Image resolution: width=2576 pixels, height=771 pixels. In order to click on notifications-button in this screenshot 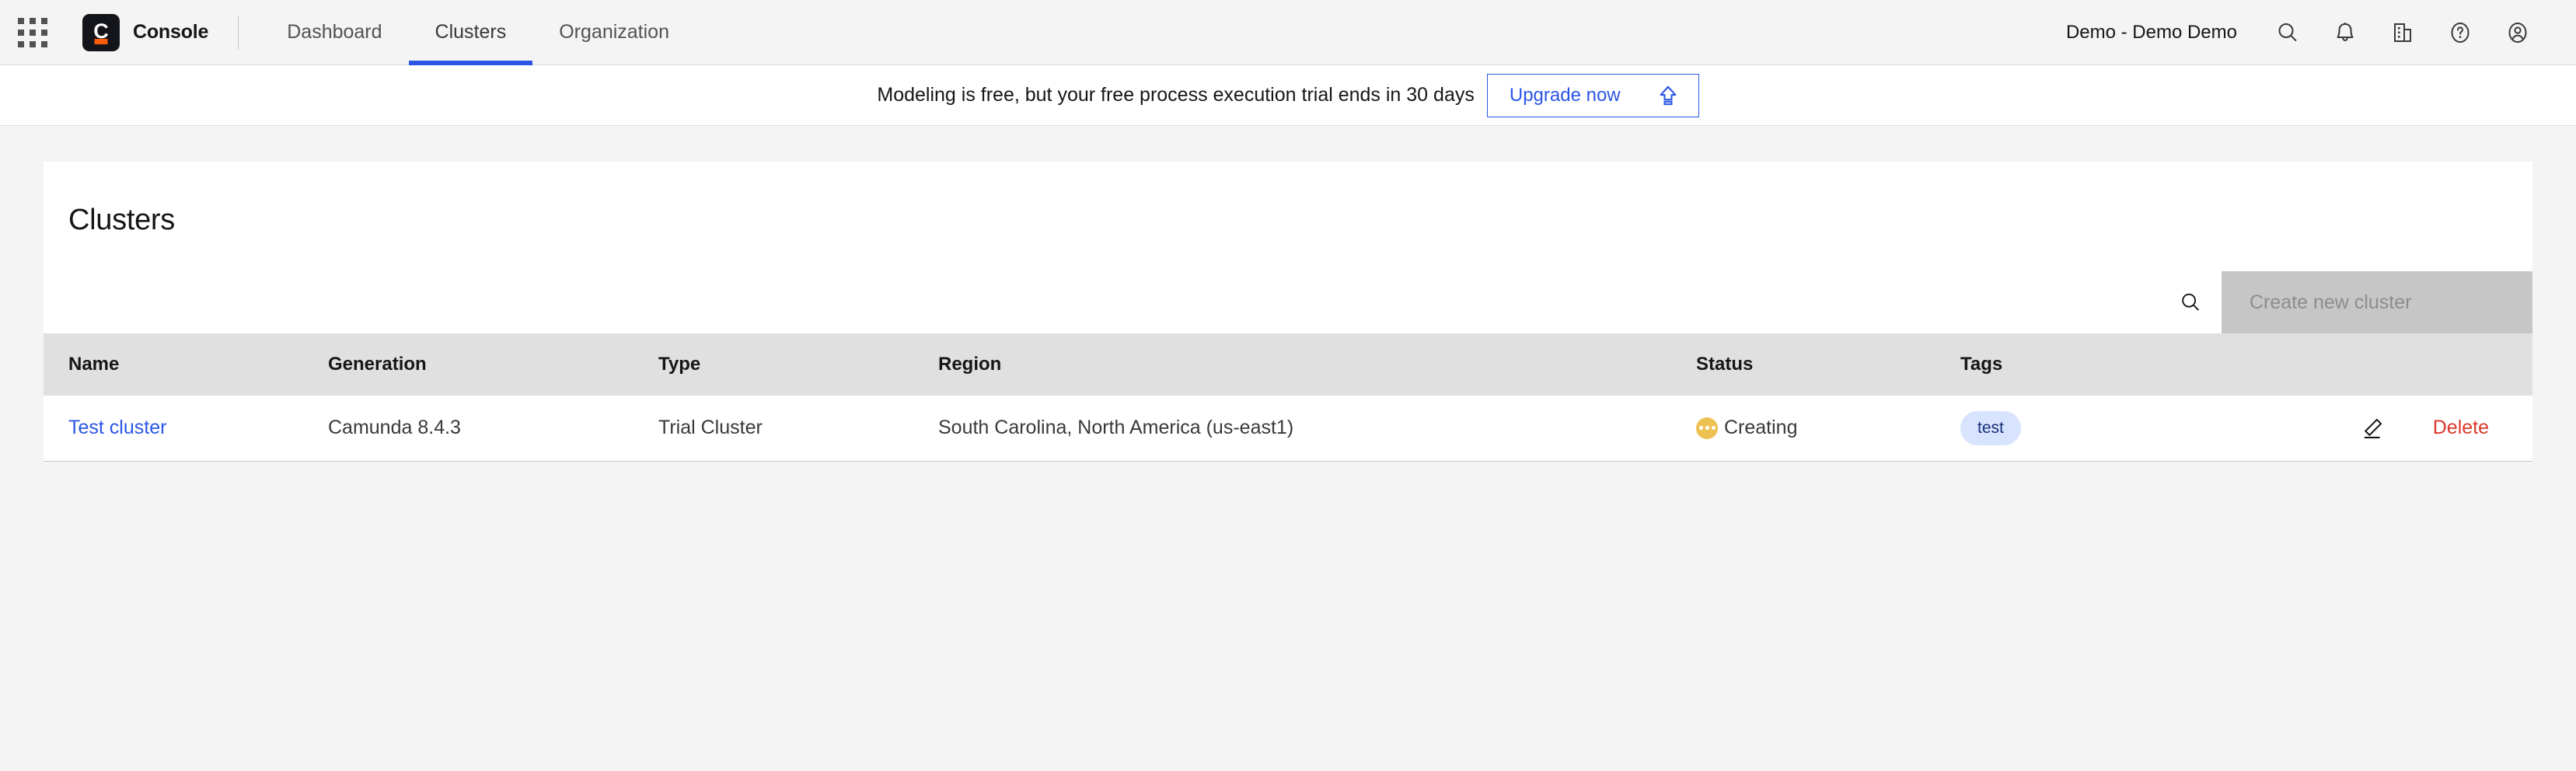, I will do `click(2345, 32)`.